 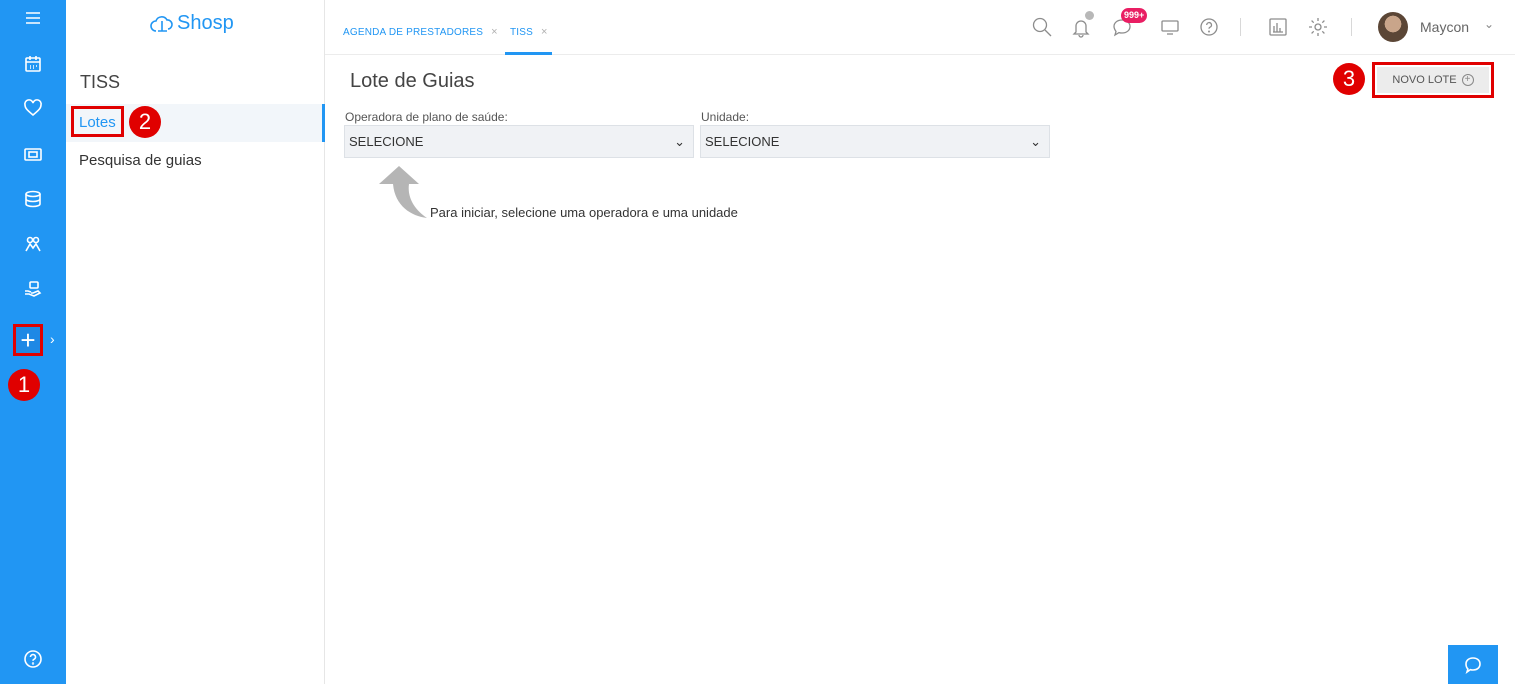 What do you see at coordinates (33, 64) in the screenshot?
I see `calendar-icon` at bounding box center [33, 64].